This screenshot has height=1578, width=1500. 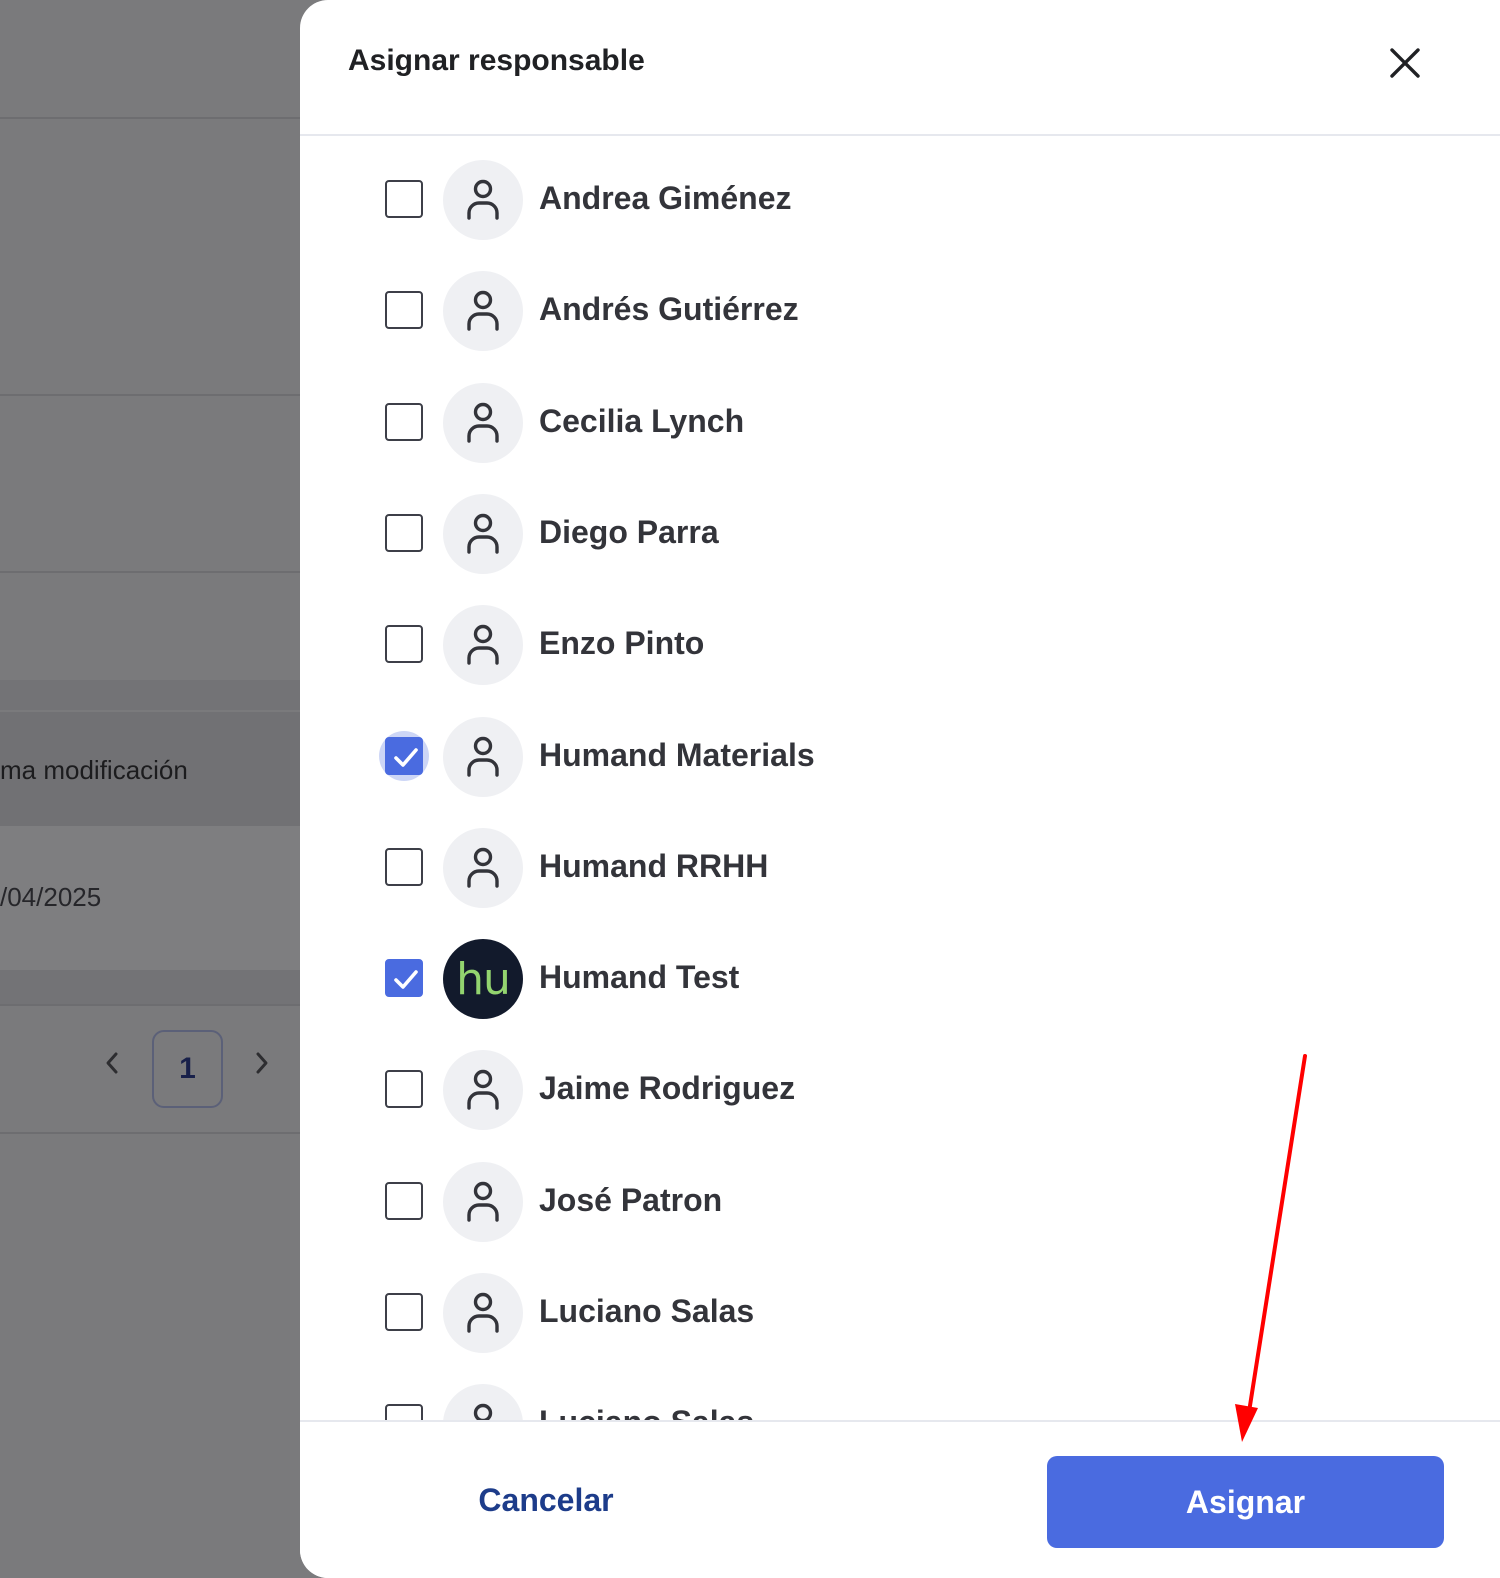 I want to click on user-row: Andrea Giménez, so click(x=900, y=193).